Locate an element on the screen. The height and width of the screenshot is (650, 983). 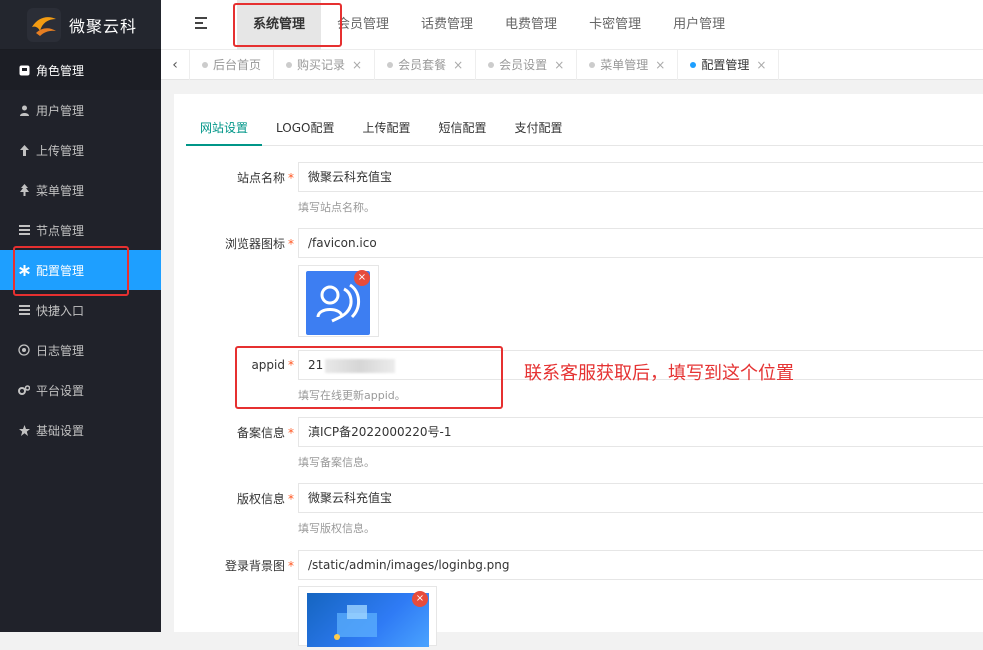
sidebar-item-upload: 上传管理 is located at coordinates (80, 150).